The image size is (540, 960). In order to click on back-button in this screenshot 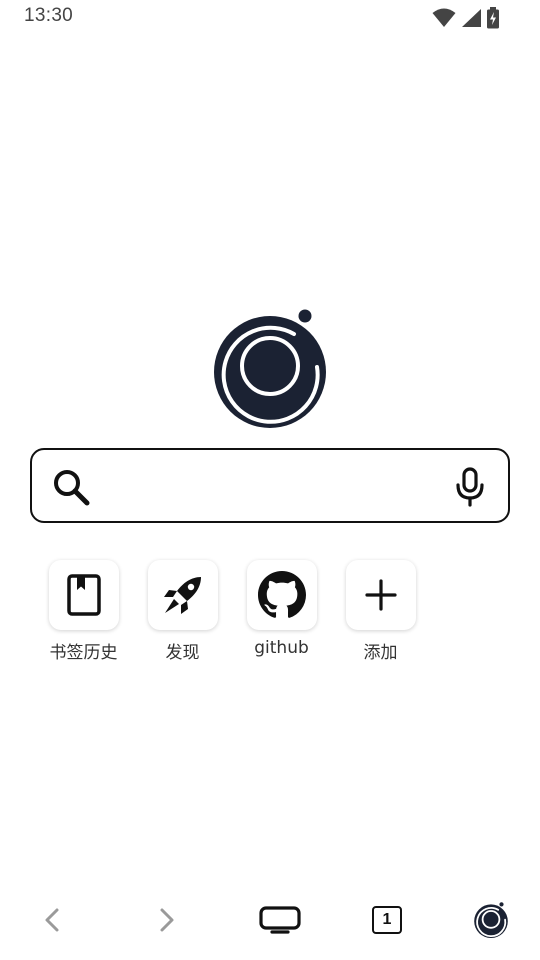, I will do `click(52, 920)`.